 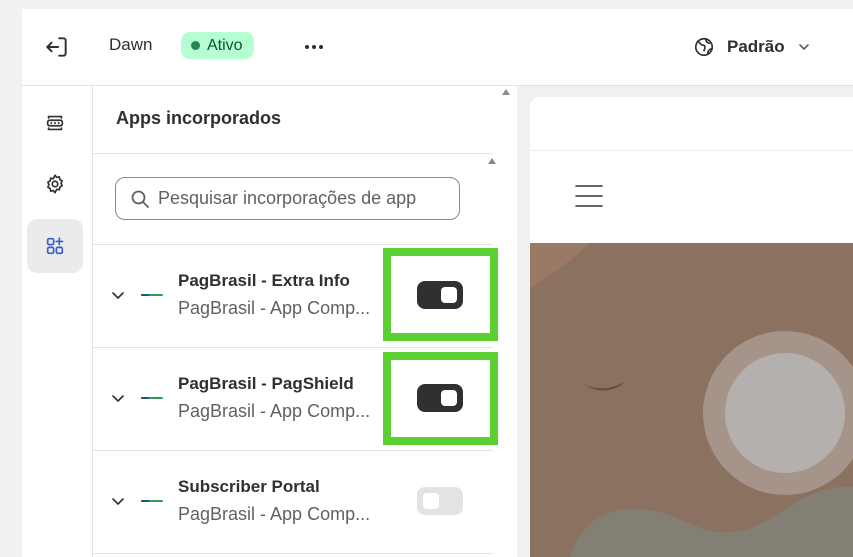 I want to click on search-input, so click(x=303, y=198).